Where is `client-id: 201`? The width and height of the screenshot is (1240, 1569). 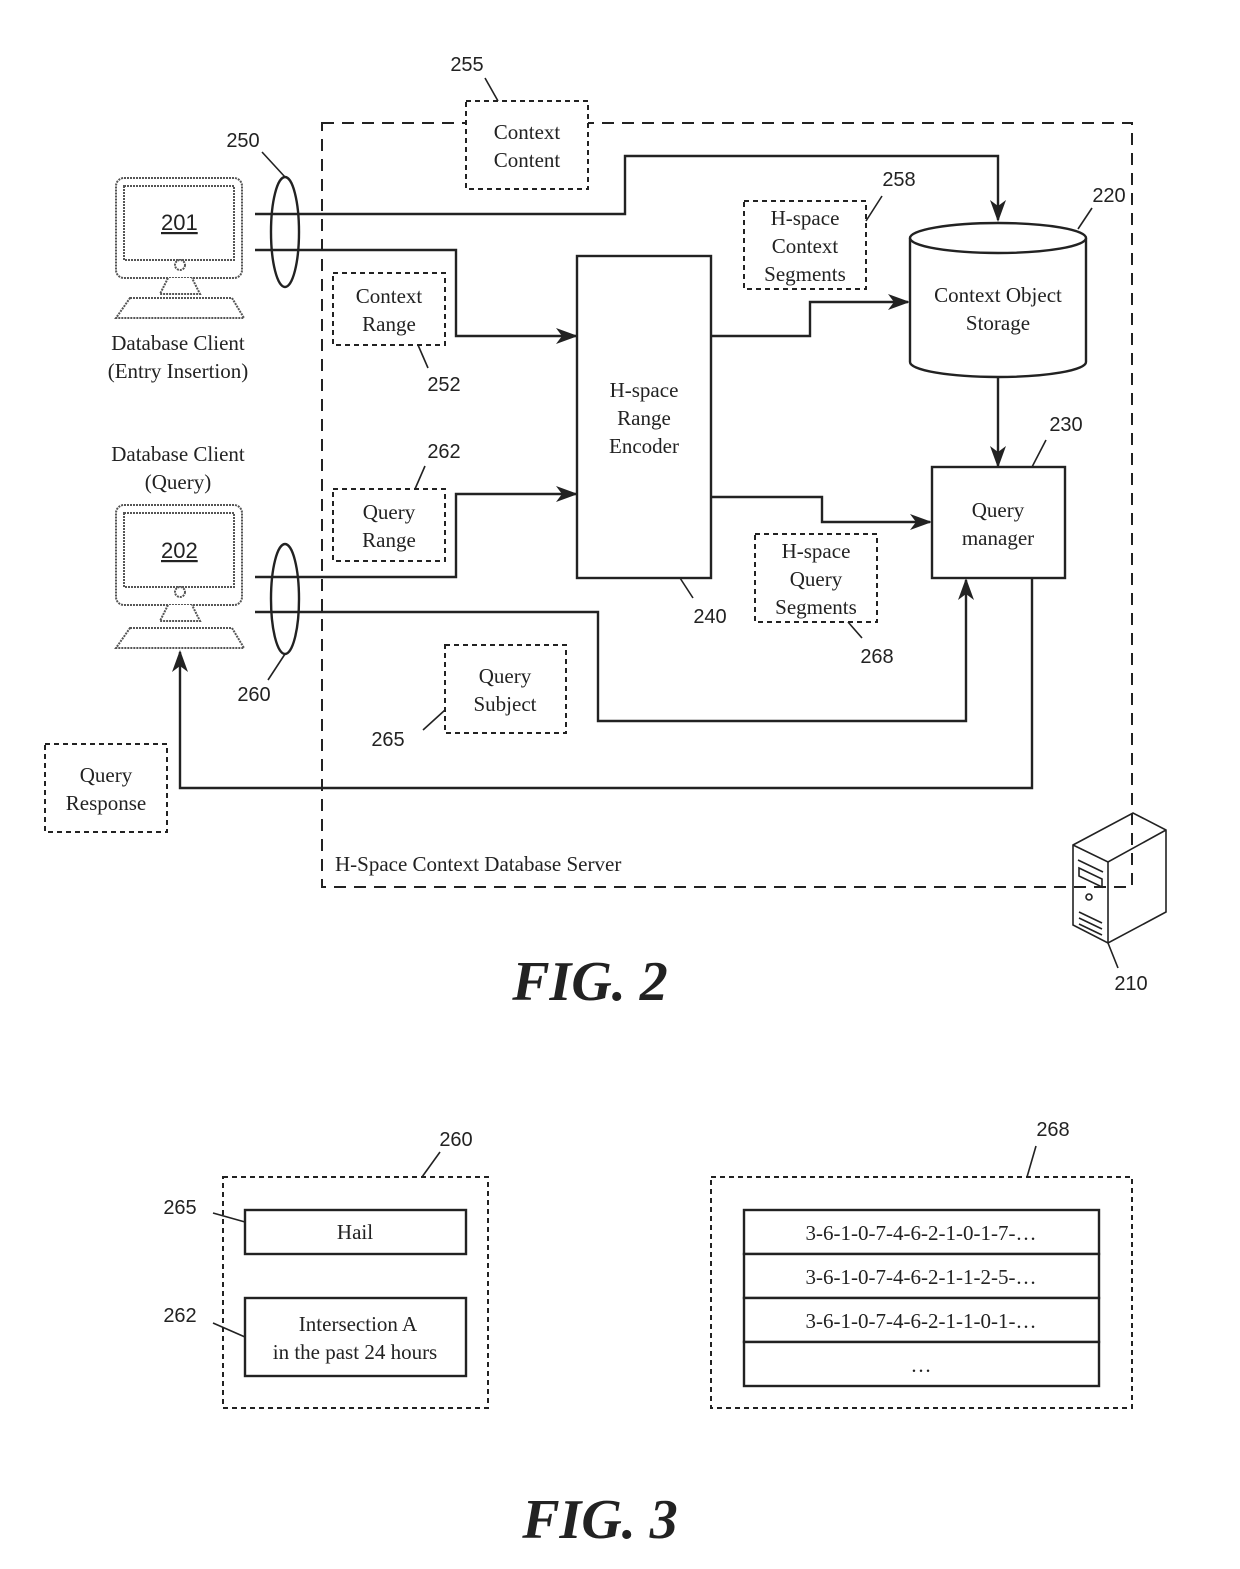
client-id: 201 is located at coordinates (179, 222).